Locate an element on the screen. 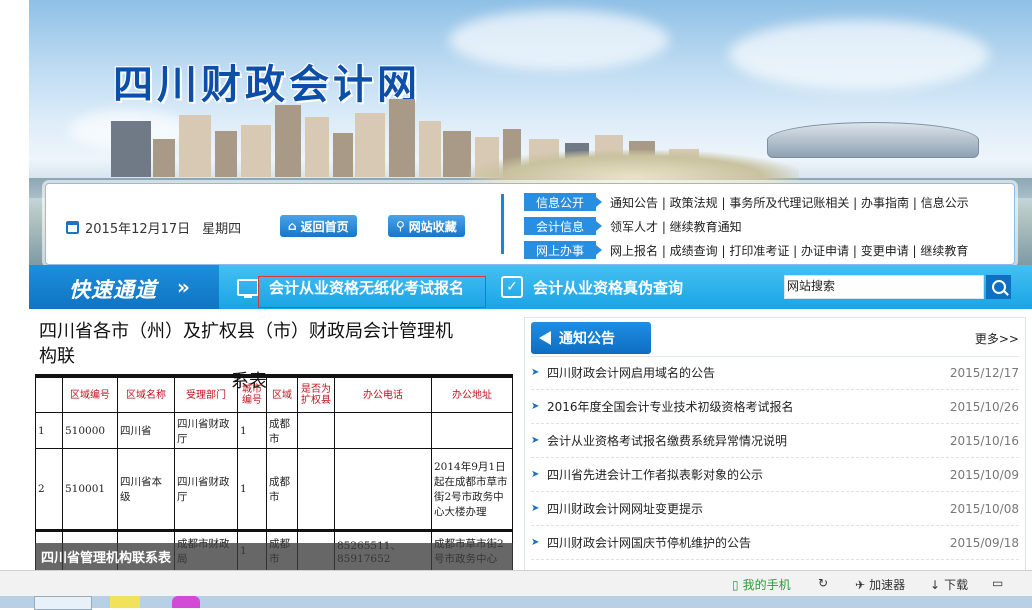  table-header: 是否为扩权县 is located at coordinates (316, 394).